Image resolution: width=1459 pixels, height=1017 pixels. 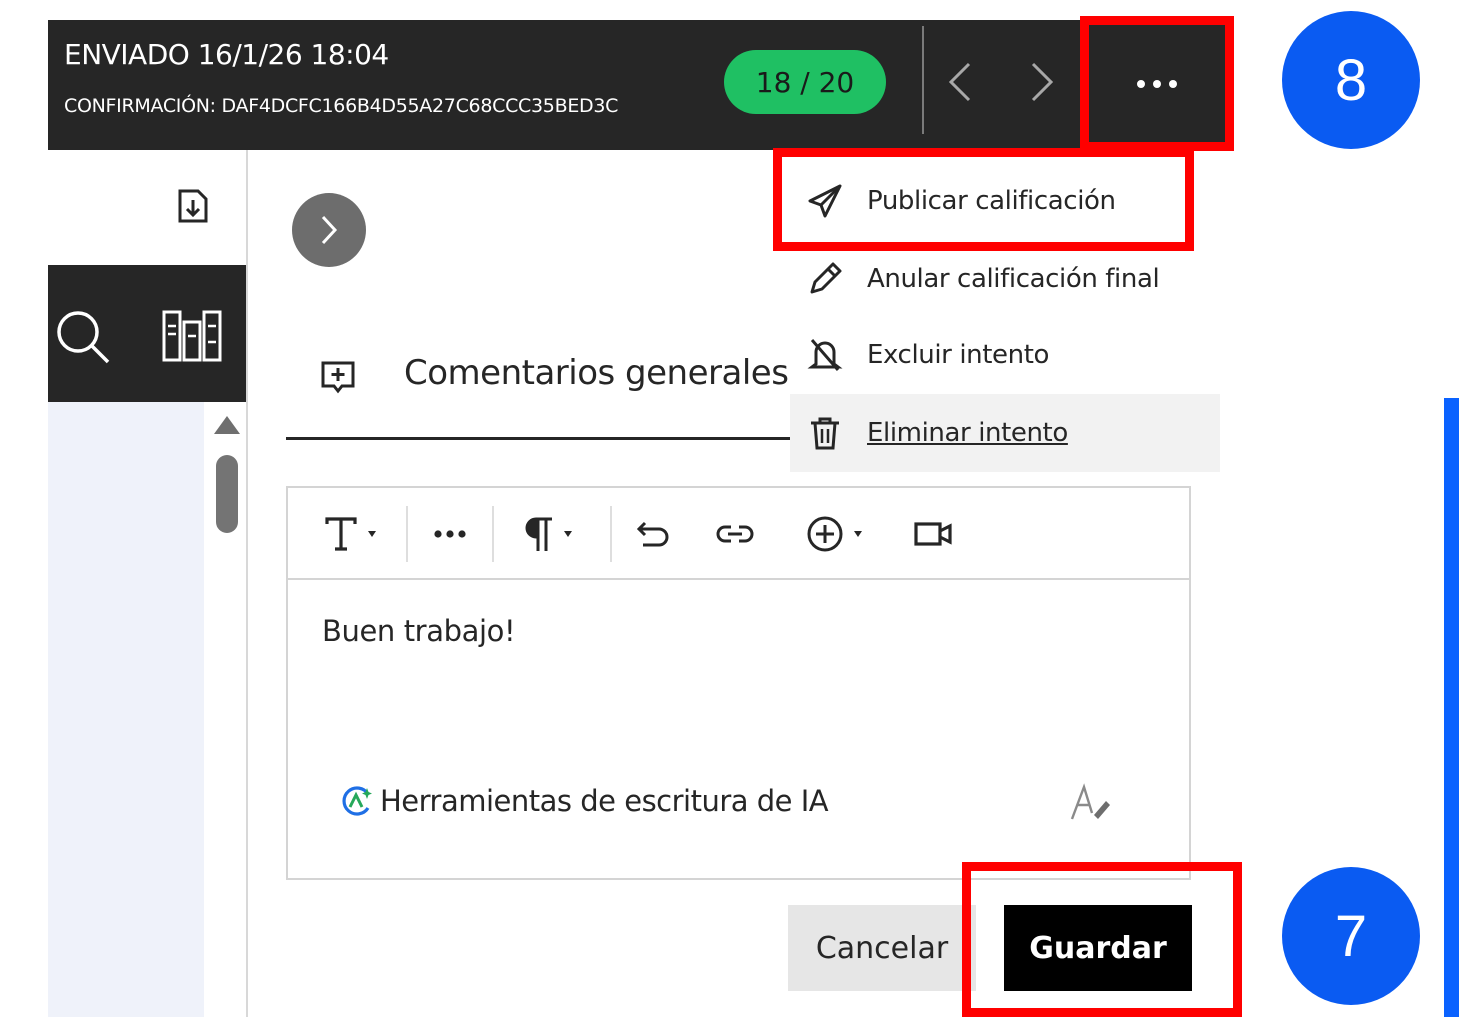 I want to click on undo-button, so click(x=653, y=534).